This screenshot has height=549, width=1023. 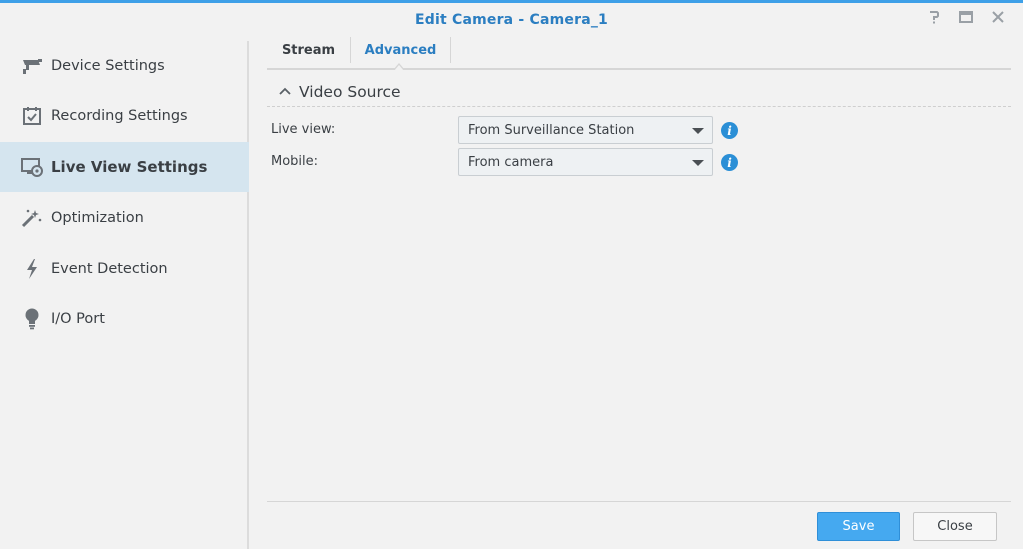 I want to click on maximize-icon, so click(x=966, y=17).